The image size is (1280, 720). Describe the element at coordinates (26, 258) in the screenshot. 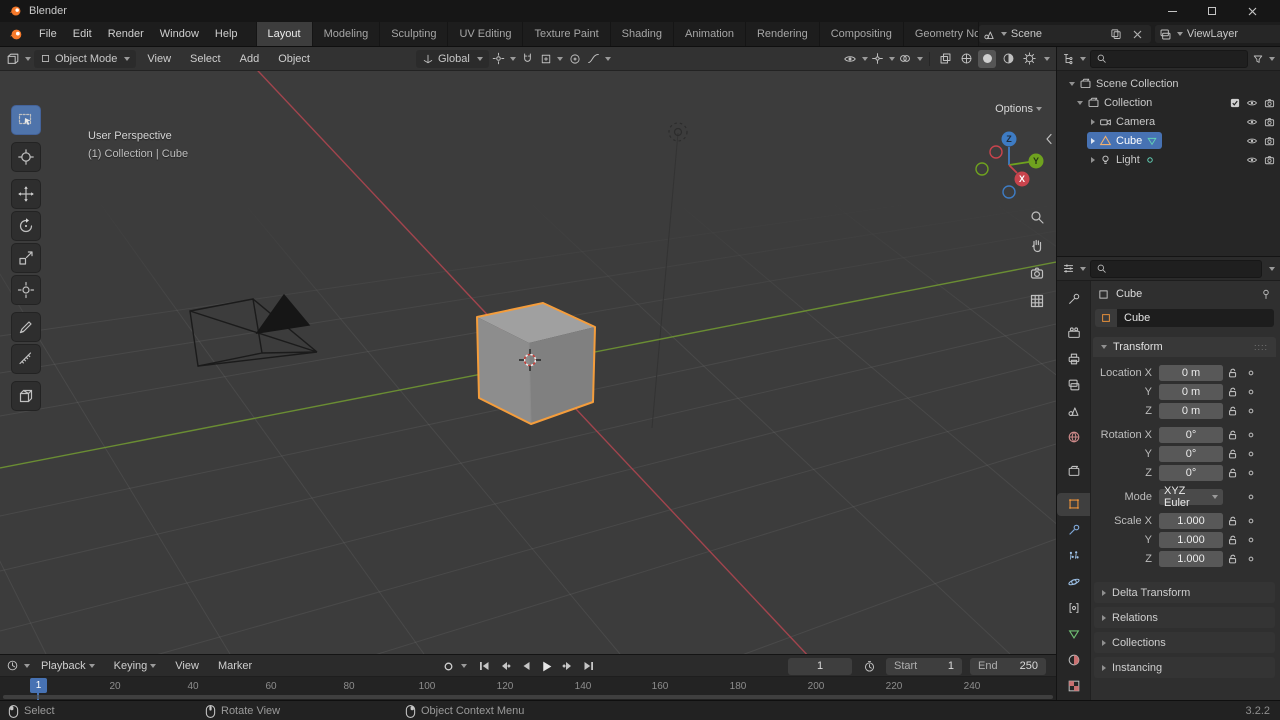

I see `tool-scale` at that location.